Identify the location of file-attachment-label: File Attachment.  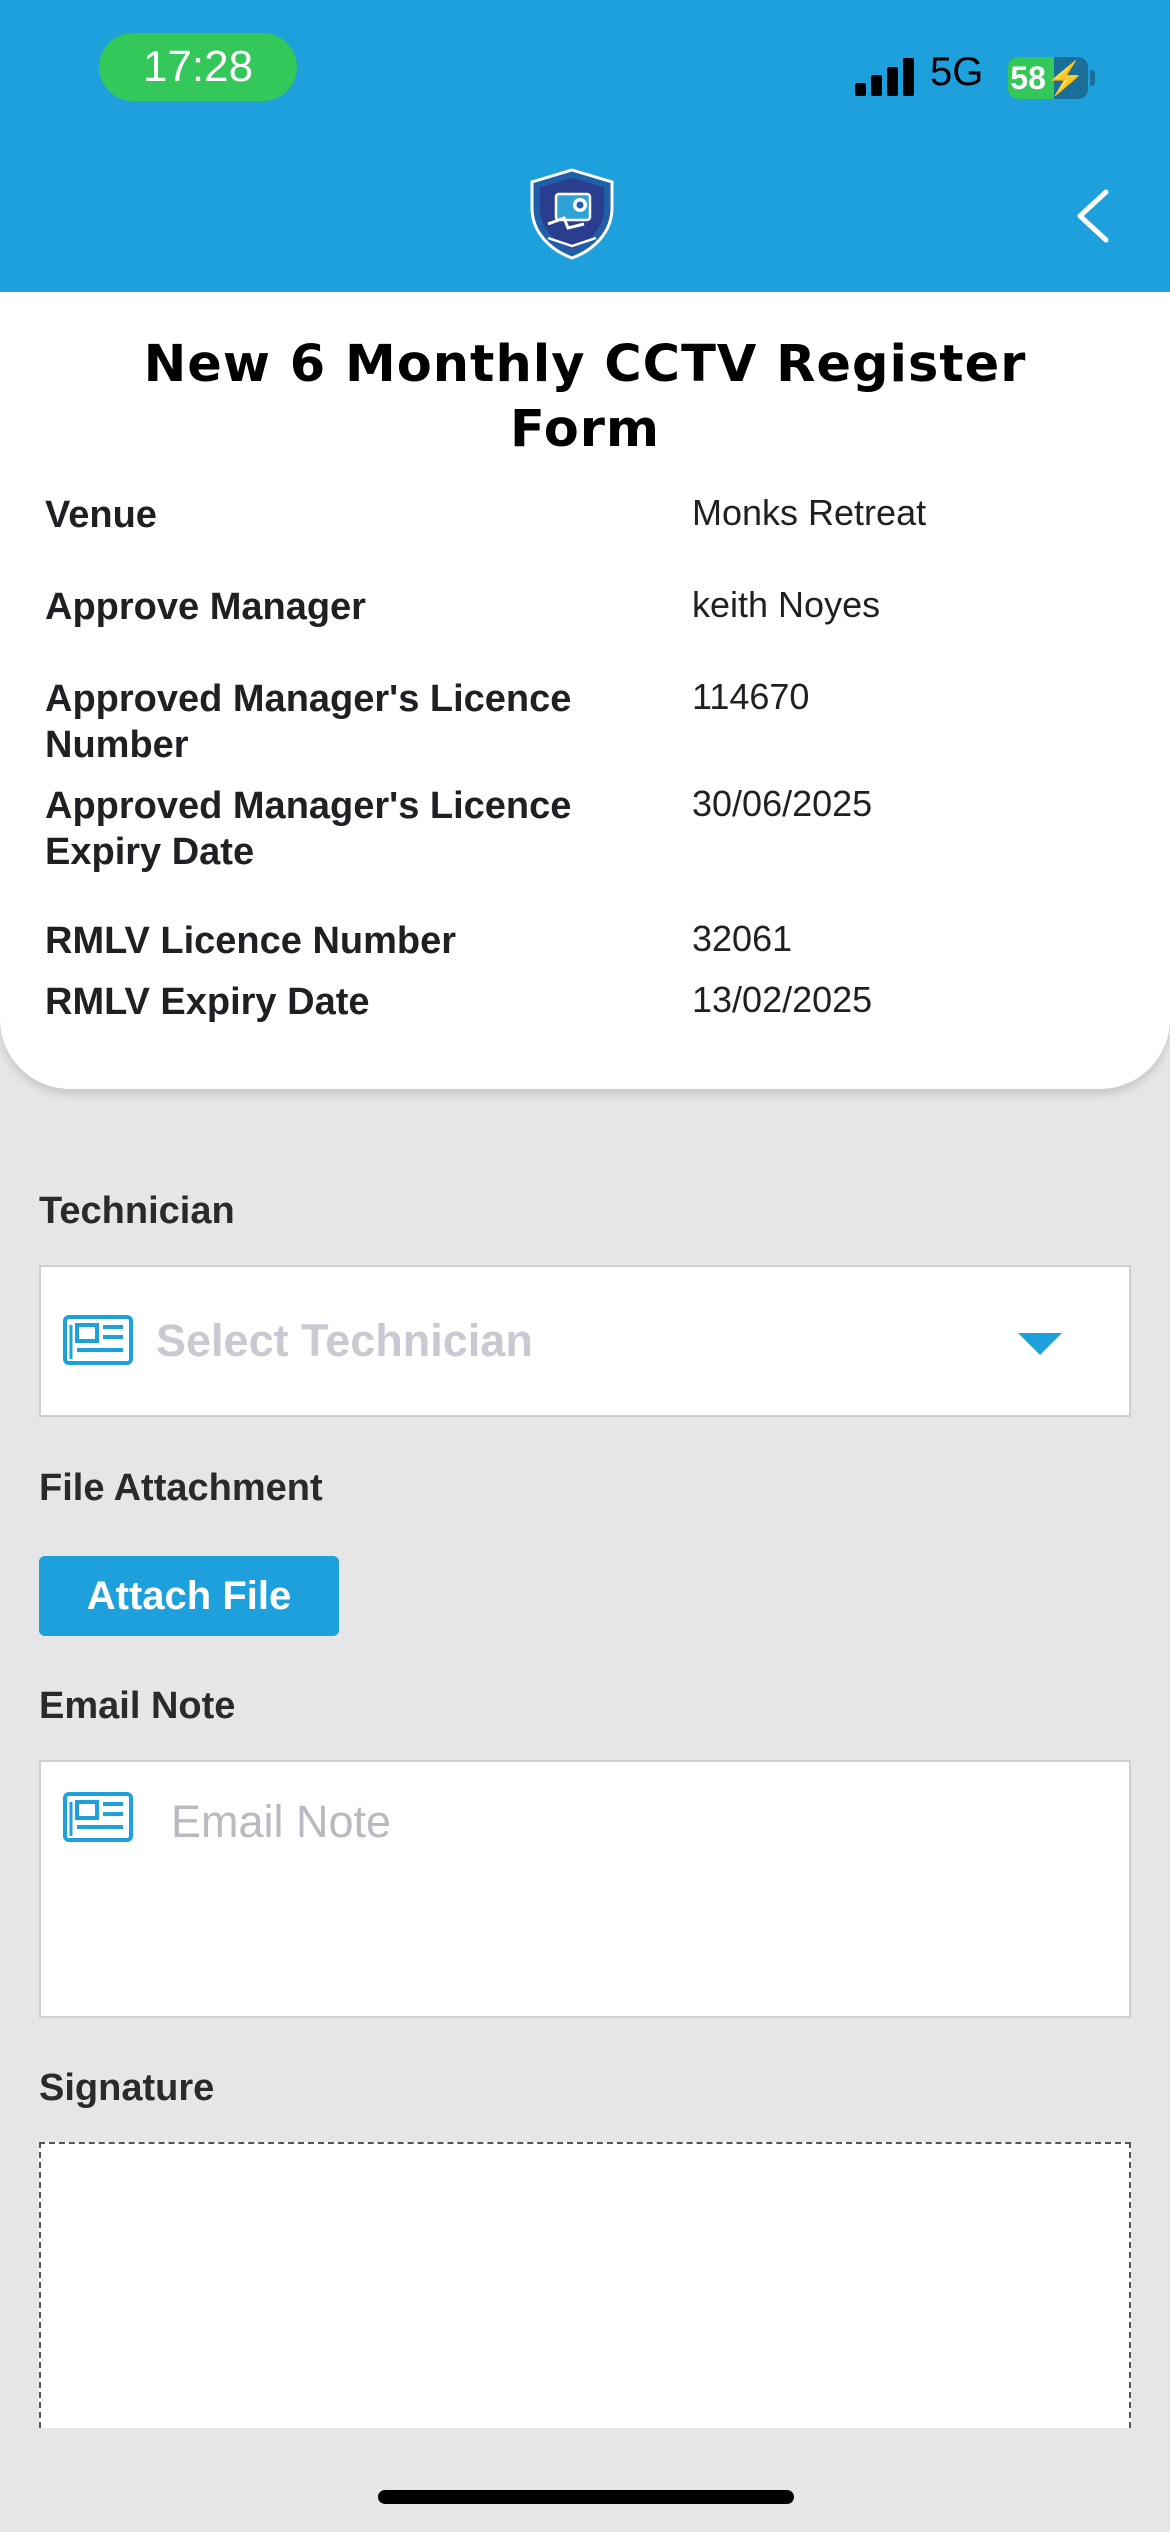
(181, 1488).